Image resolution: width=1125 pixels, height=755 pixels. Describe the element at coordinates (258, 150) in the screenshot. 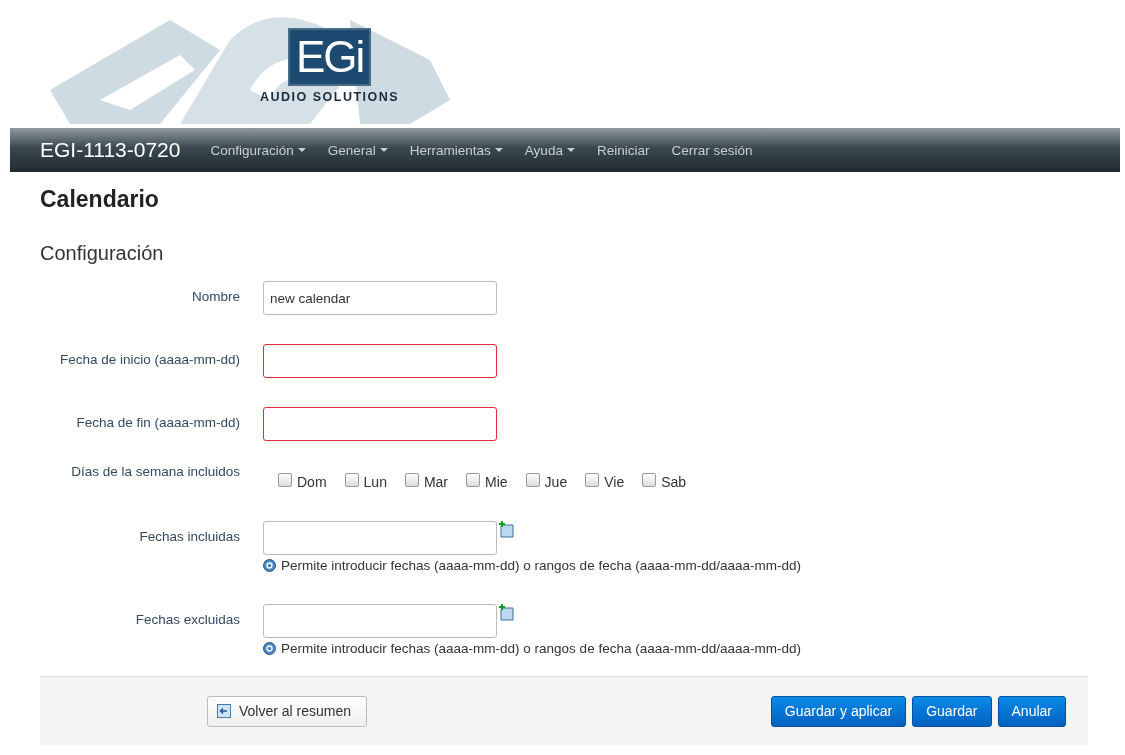

I see `nav-menu-item: Configuración` at that location.